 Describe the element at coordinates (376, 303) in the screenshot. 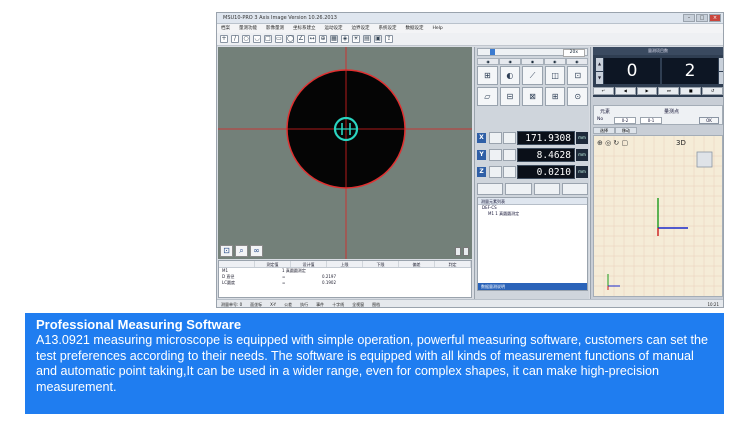

I see `status-item: 图档` at that location.